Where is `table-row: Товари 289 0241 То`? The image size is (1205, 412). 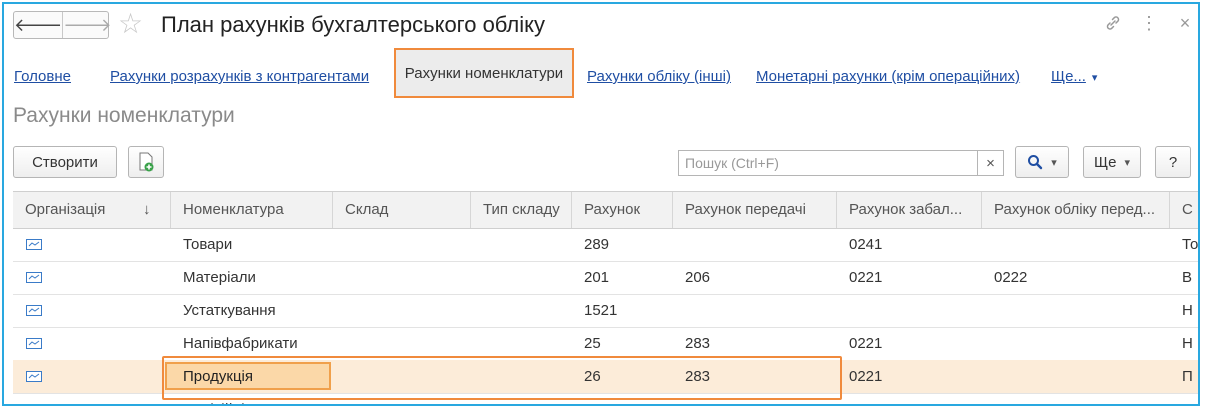 table-row: Товари 289 0241 То is located at coordinates (605, 245).